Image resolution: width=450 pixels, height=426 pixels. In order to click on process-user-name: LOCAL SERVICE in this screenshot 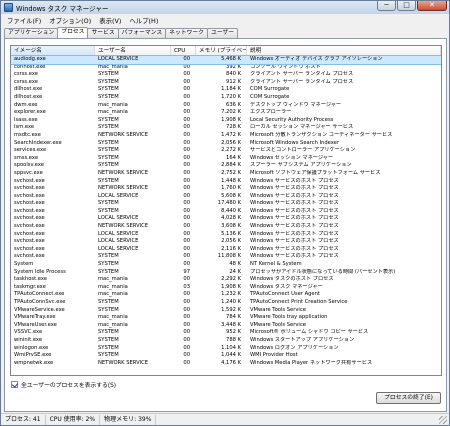, I will do `click(118, 59)`.